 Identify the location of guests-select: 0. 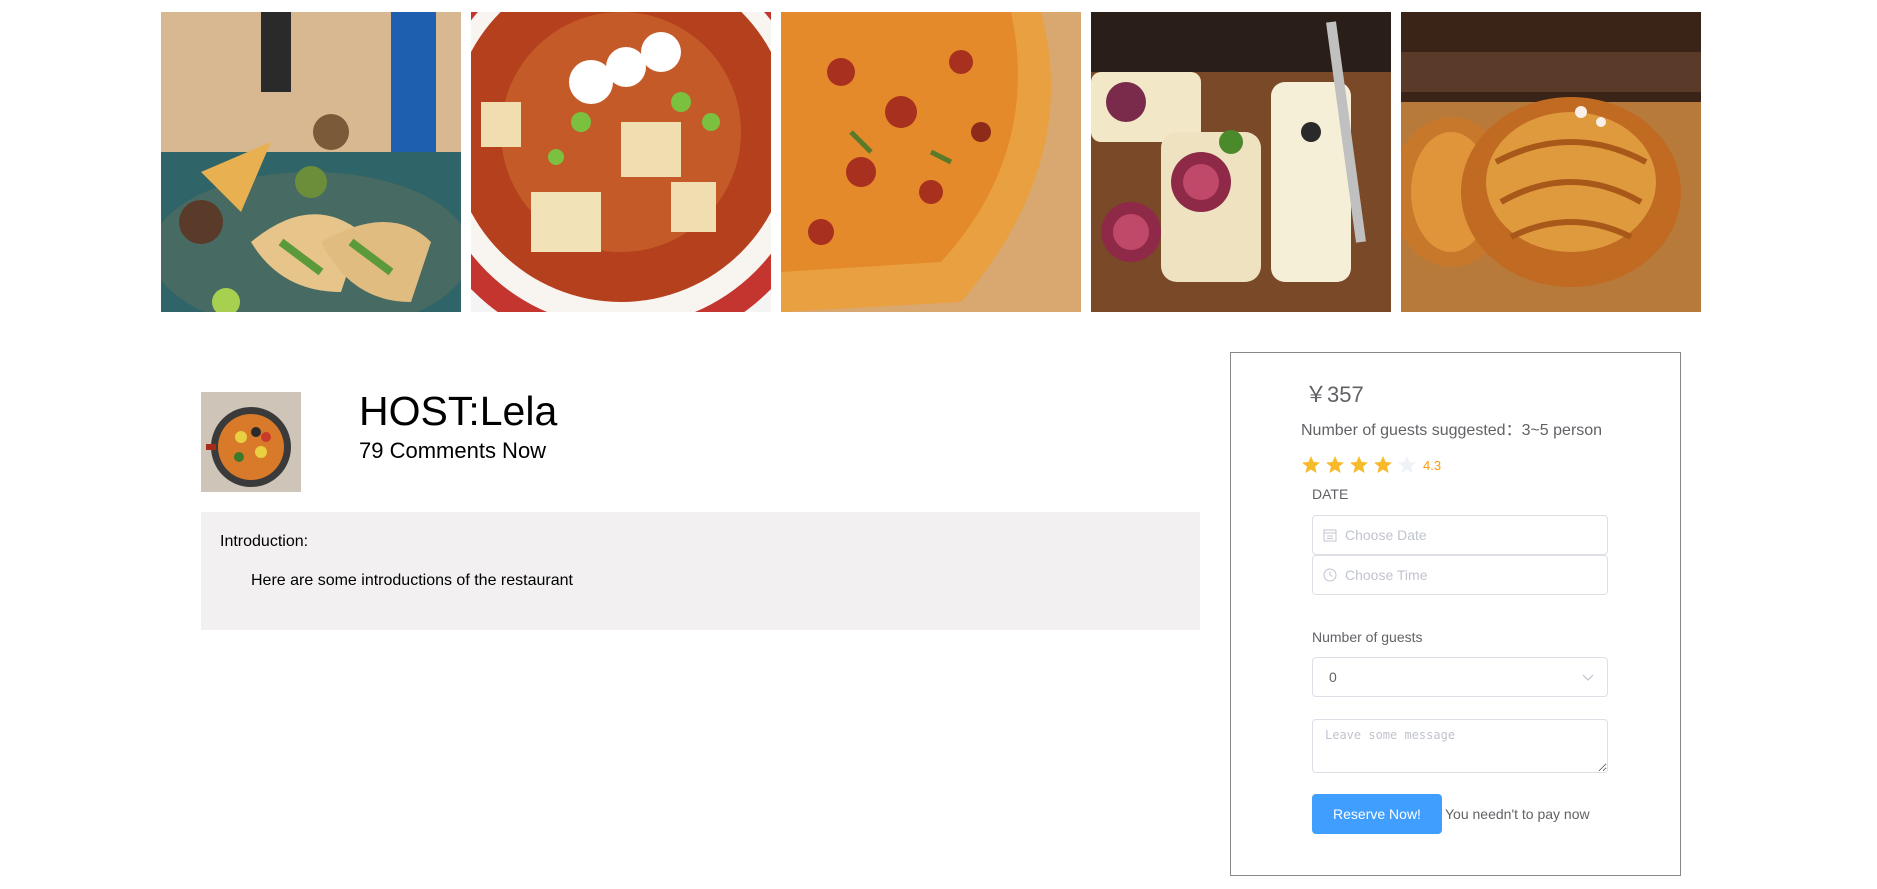
(1460, 677).